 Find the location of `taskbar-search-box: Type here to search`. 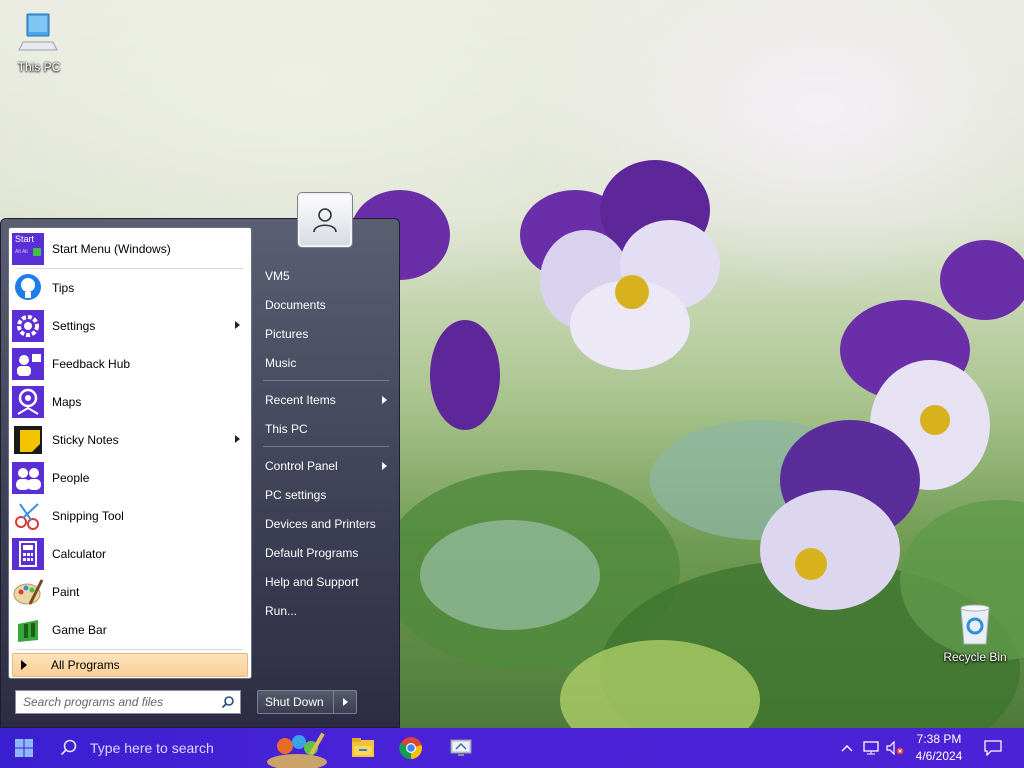

taskbar-search-box: Type here to search is located at coordinates (153, 748).